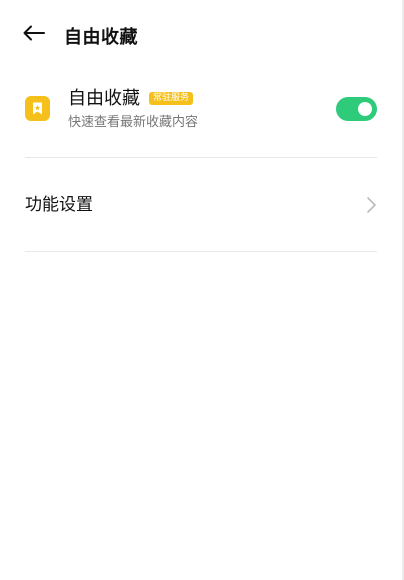 This screenshot has width=404, height=580. Describe the element at coordinates (202, 110) in the screenshot. I see `feature-row: 自由收藏 常驻服务 快速查看最新收藏内容` at that location.